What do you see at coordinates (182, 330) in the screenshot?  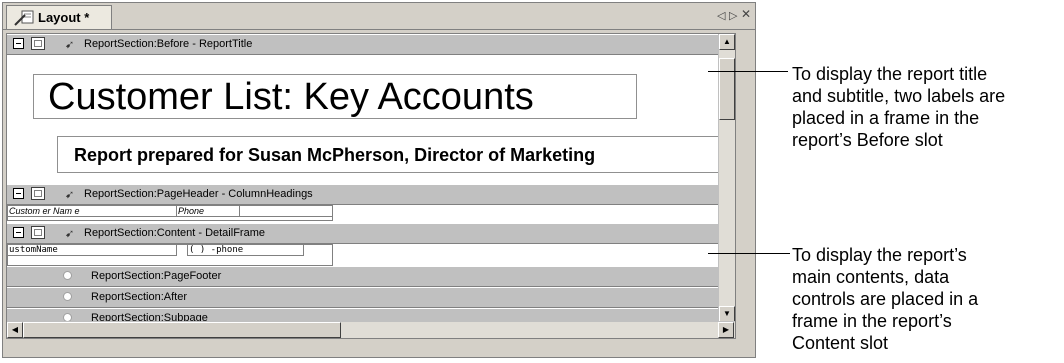 I see `horizontal-scroll-thumb` at bounding box center [182, 330].